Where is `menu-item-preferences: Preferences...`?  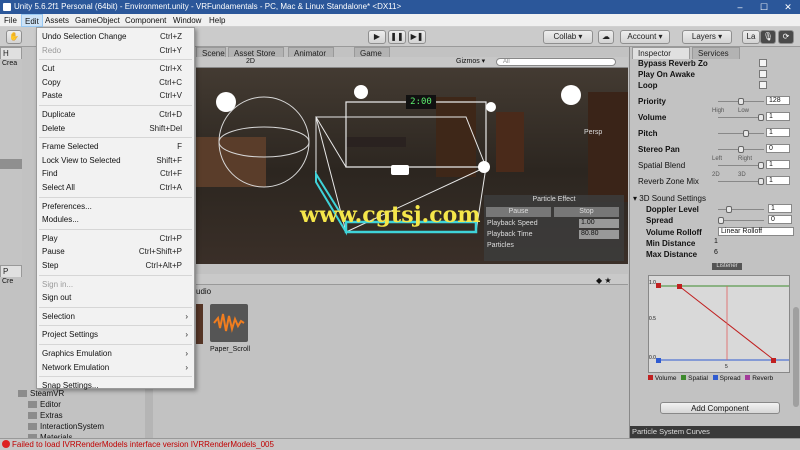
menu-item-preferences: Preferences... is located at coordinates (115, 206).